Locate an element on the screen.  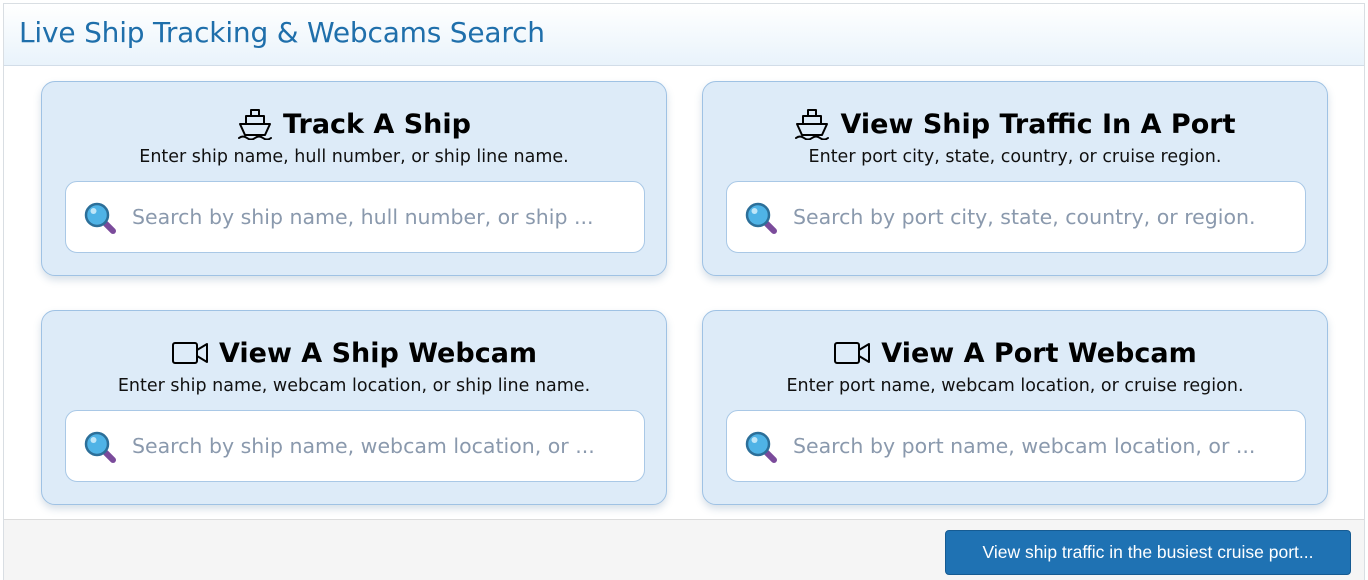
ship-search-input is located at coordinates (382, 217).